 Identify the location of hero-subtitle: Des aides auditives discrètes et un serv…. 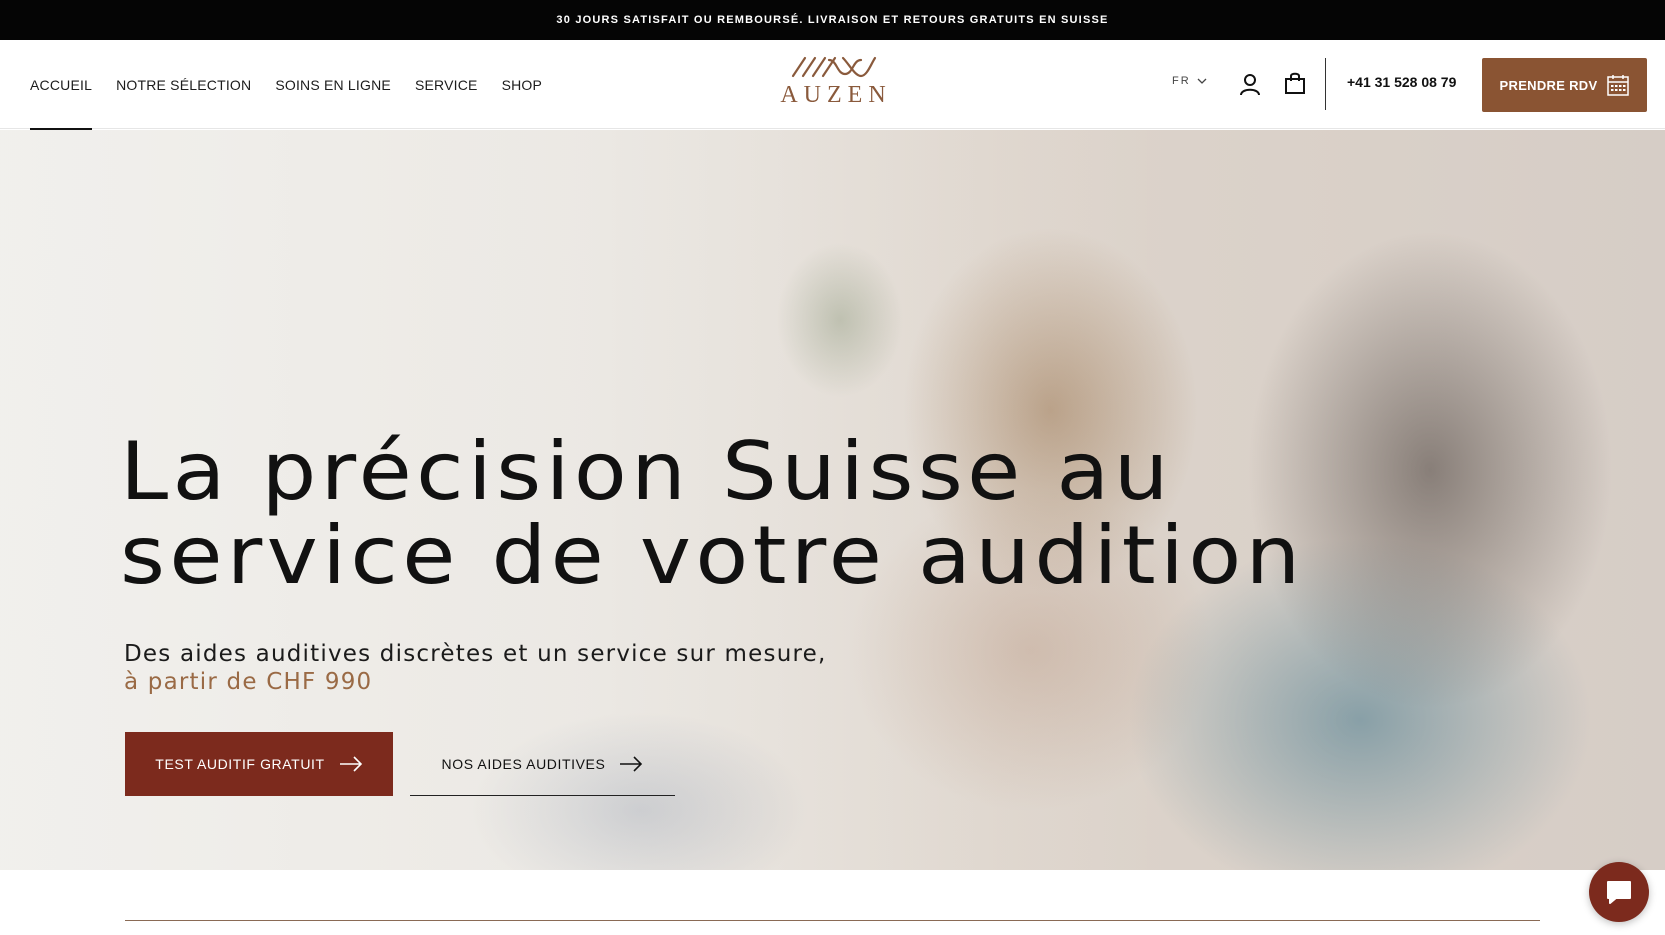
(475, 654).